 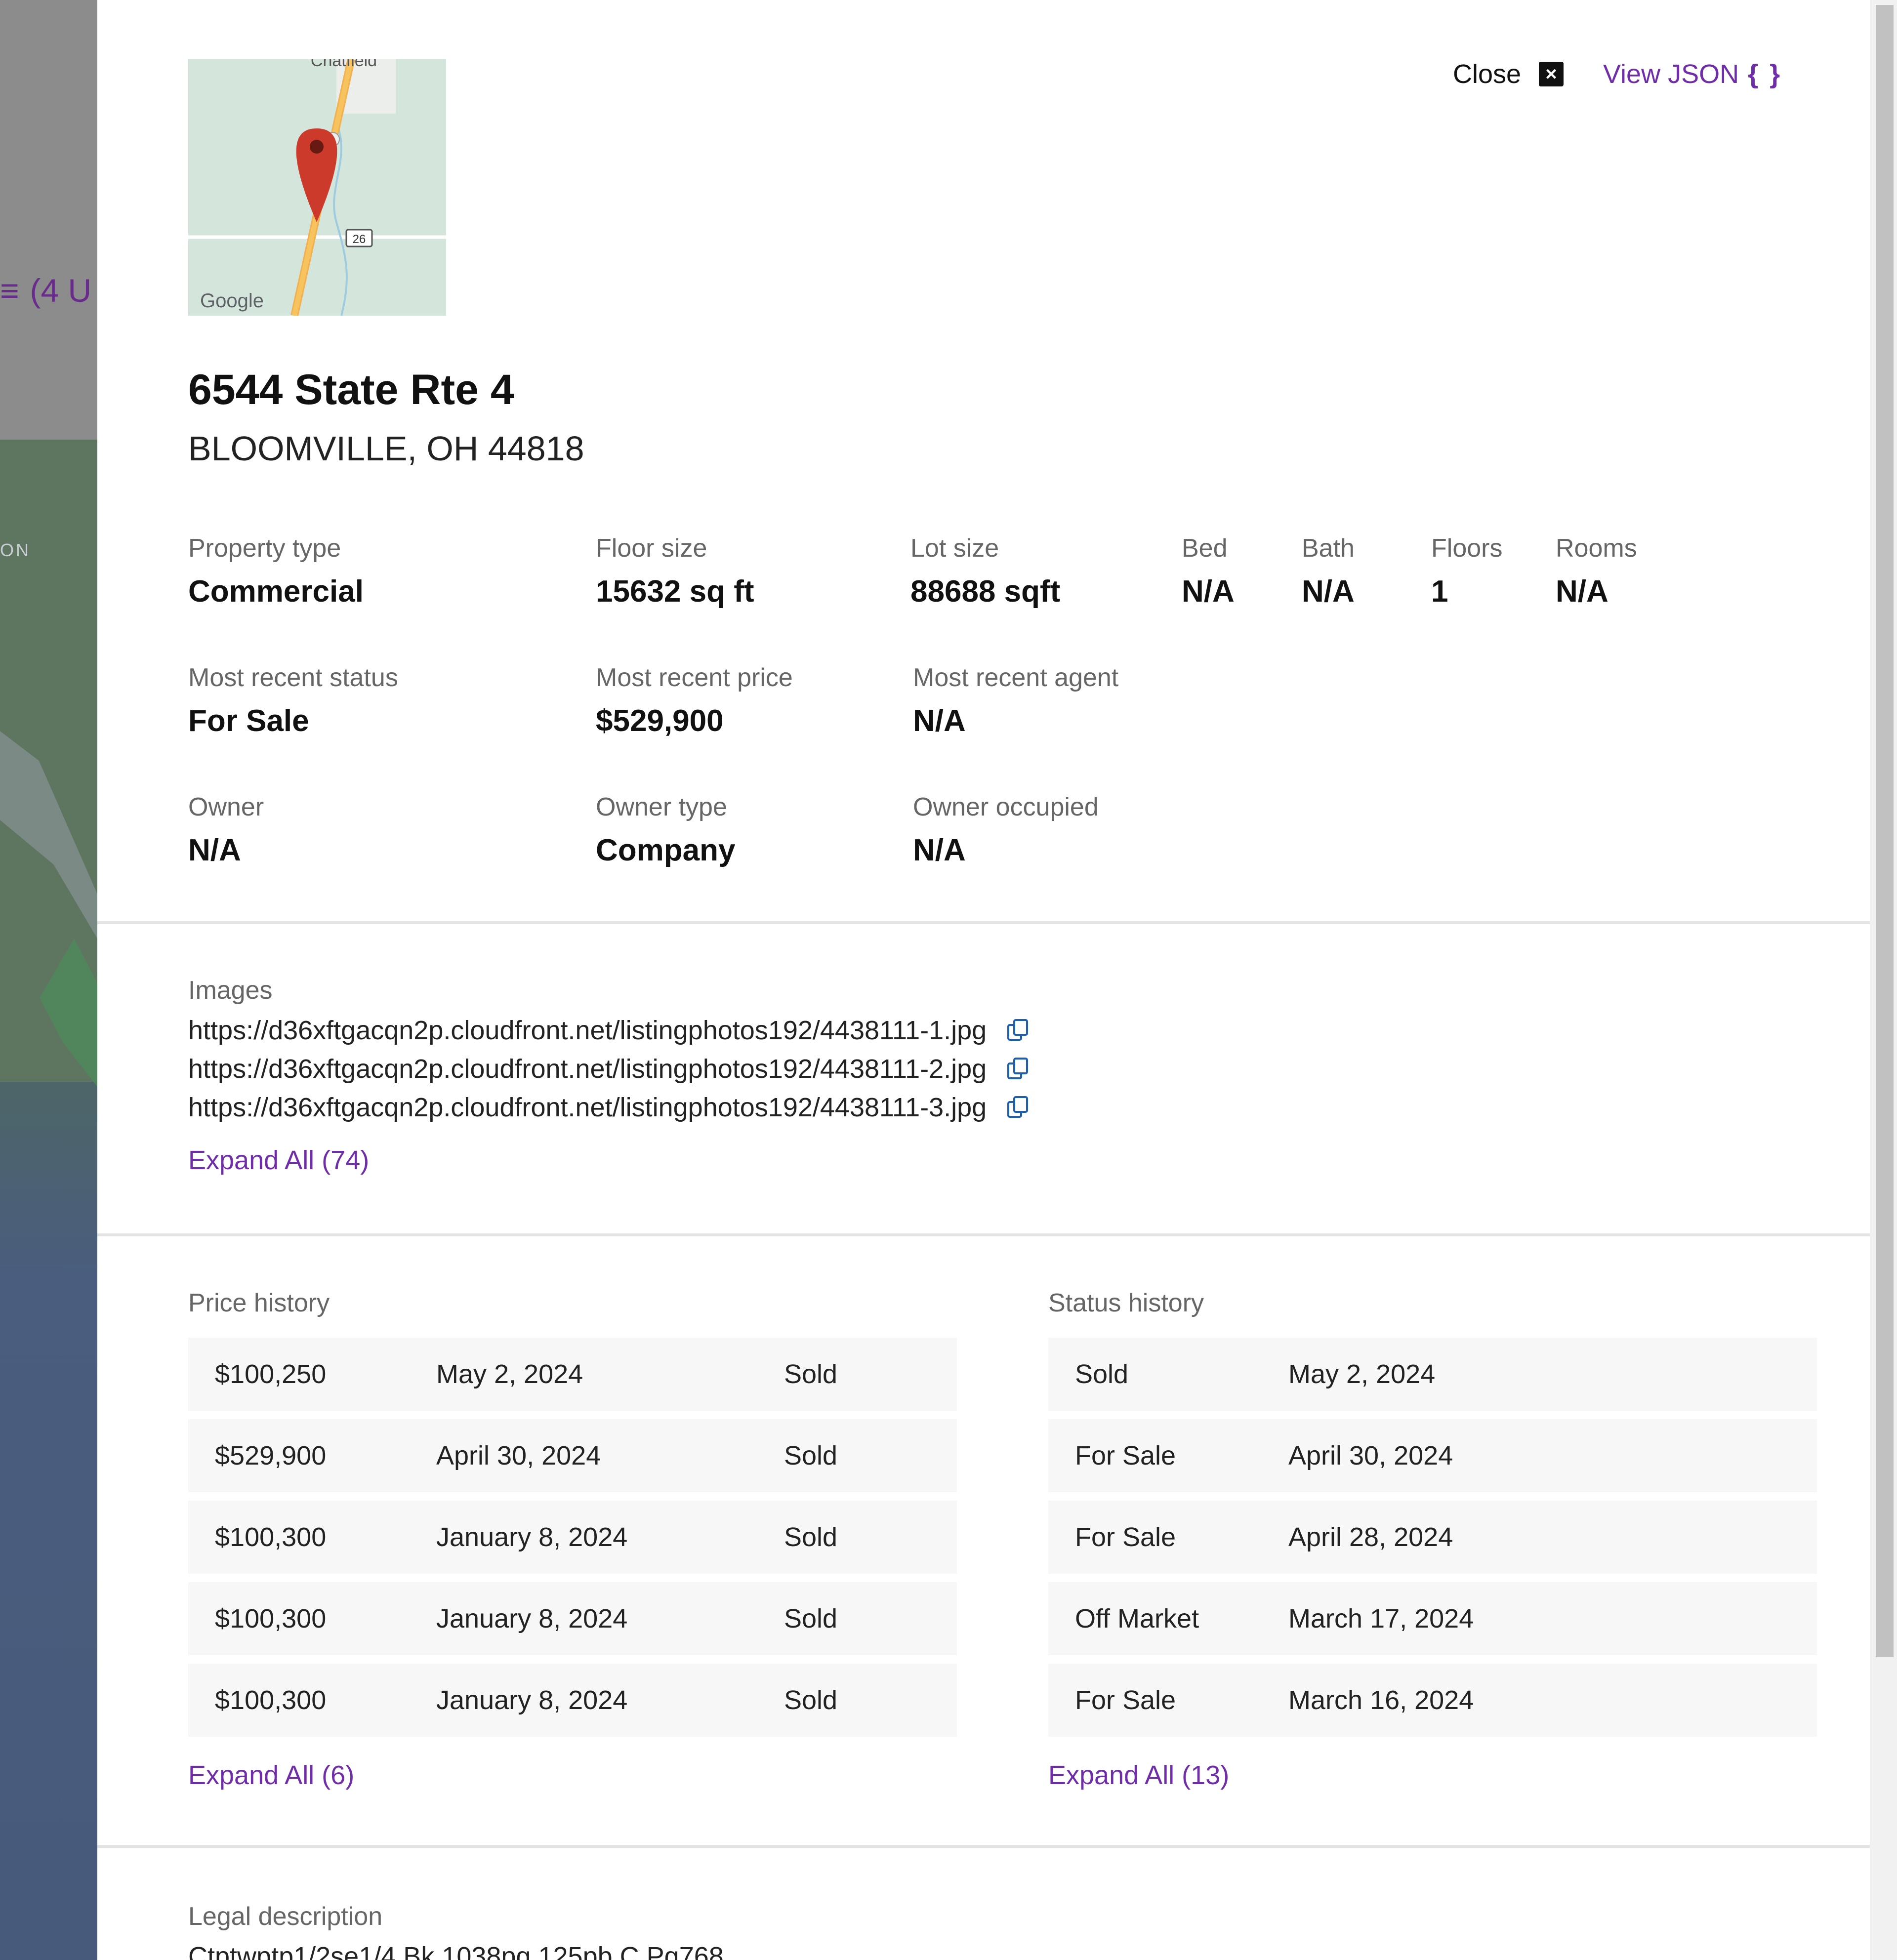 I want to click on close-button: Close ×, so click(x=1508, y=74).